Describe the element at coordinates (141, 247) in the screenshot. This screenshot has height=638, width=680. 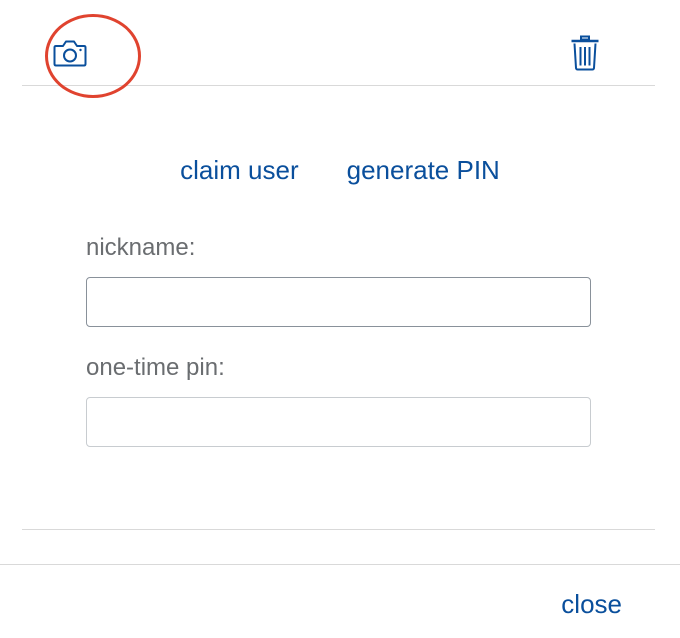
I see `nickname-label: nickname:` at that location.